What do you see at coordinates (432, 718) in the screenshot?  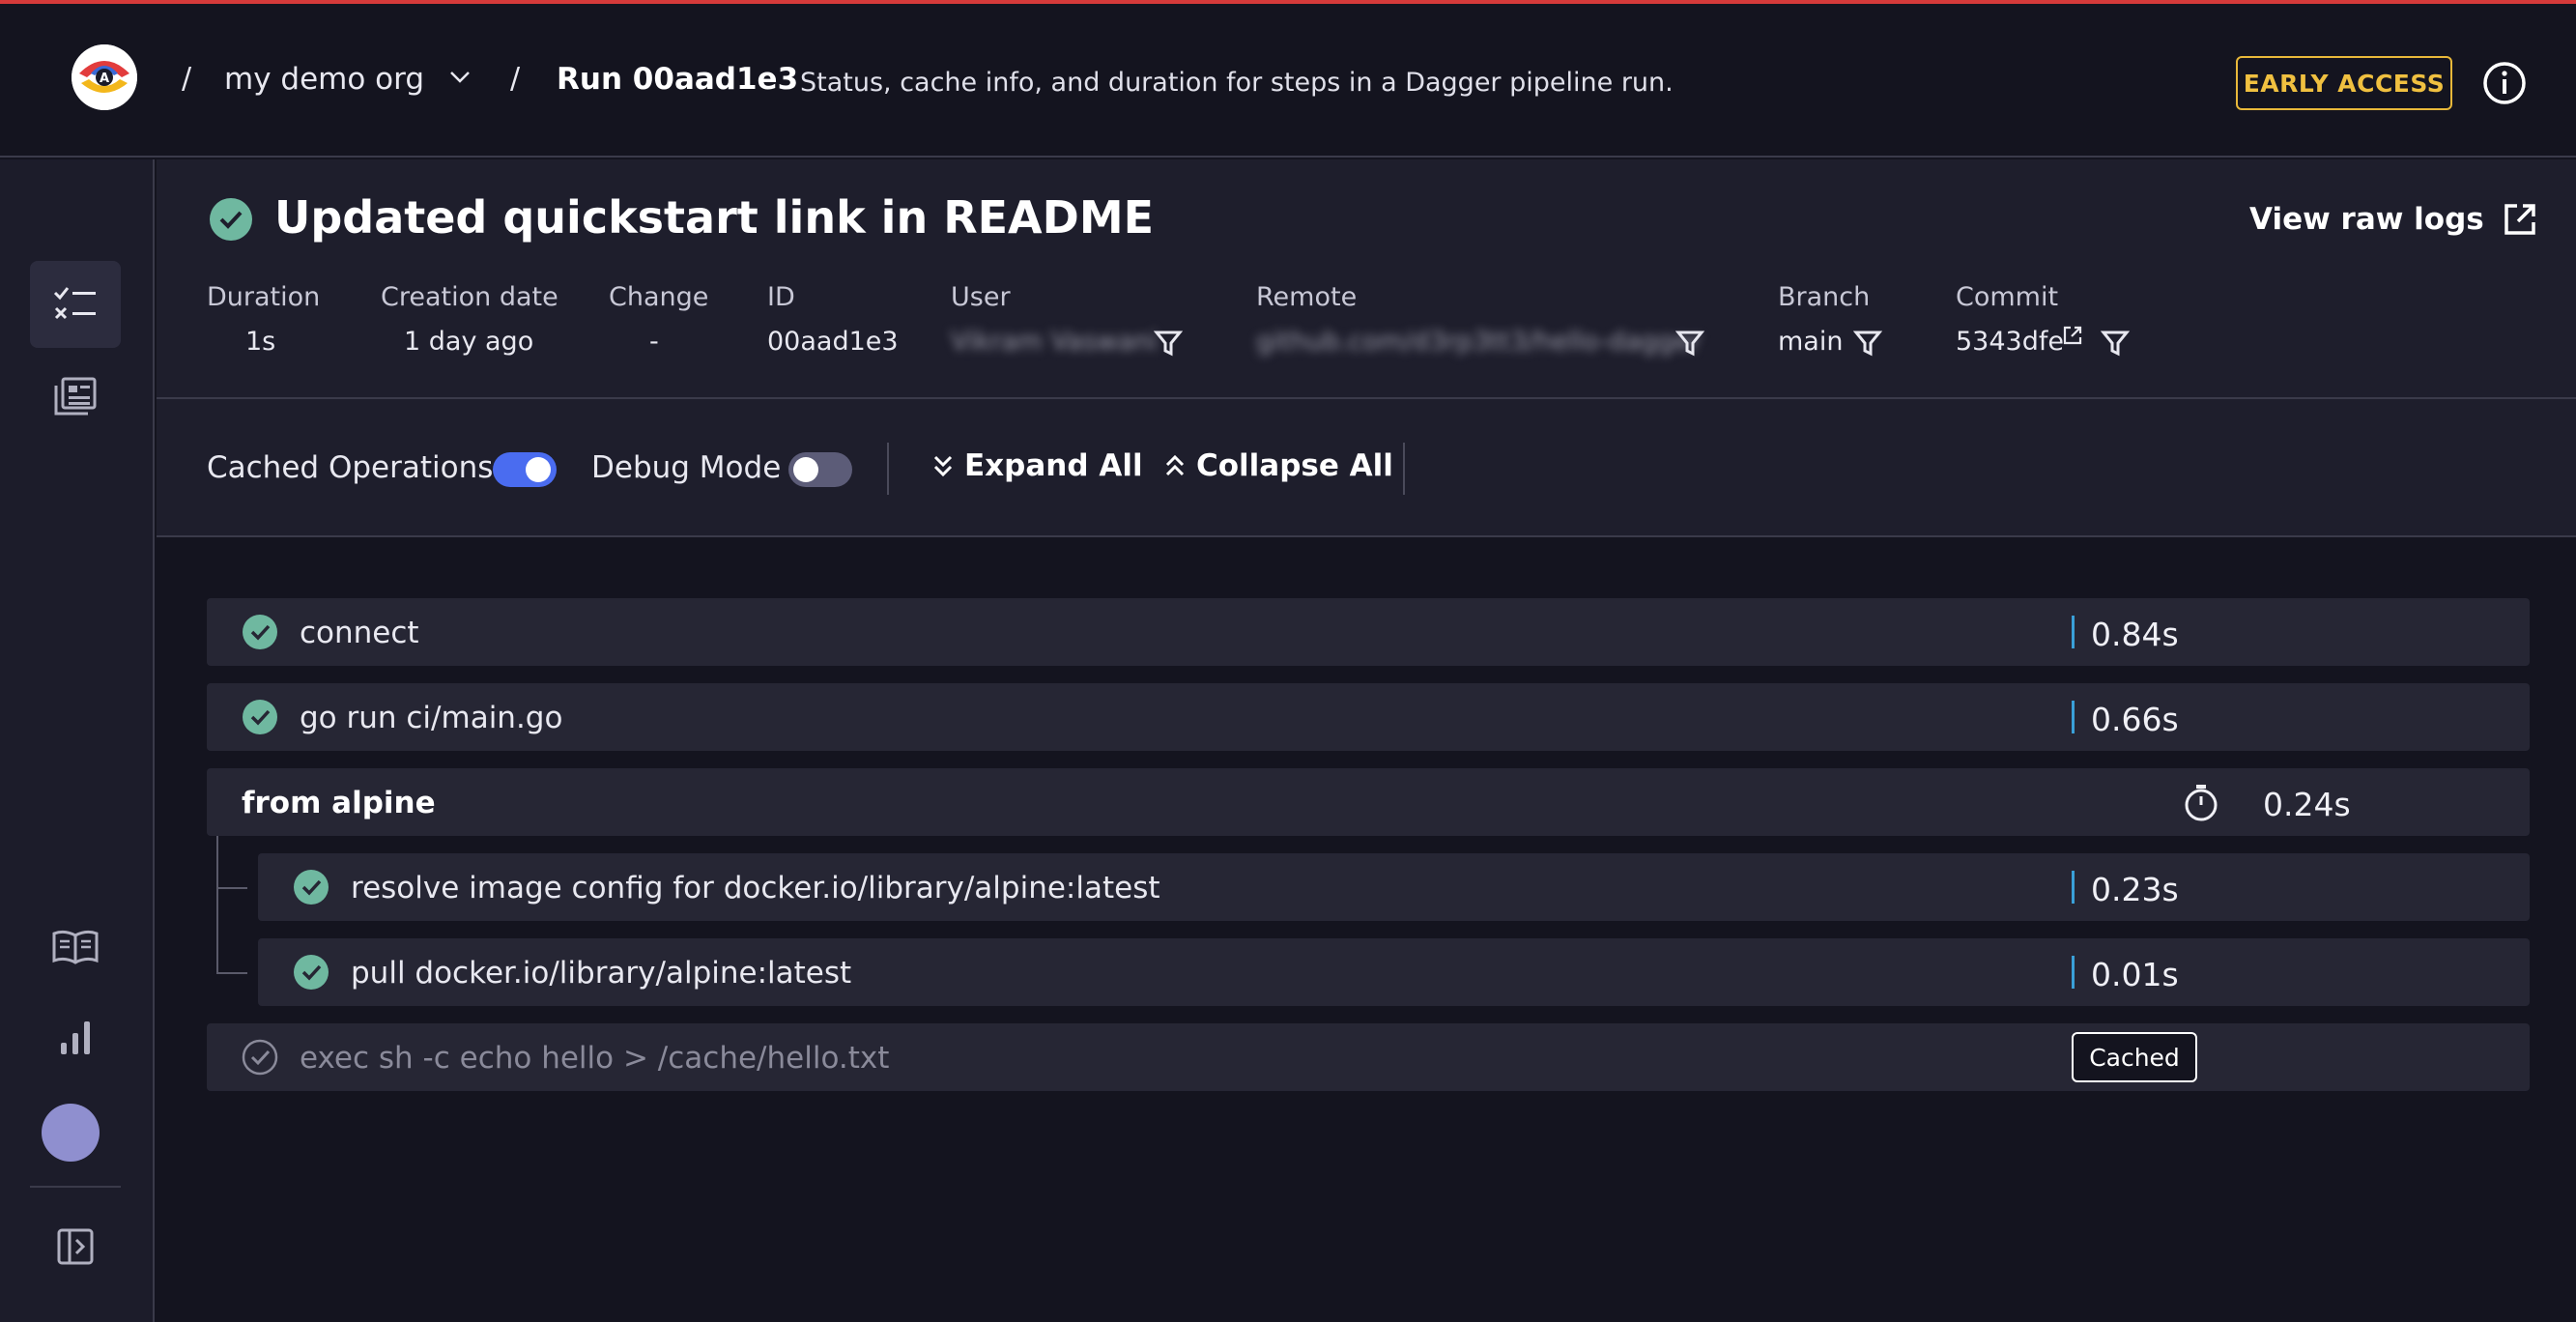 I see `step-name: go run ci/main.go` at bounding box center [432, 718].